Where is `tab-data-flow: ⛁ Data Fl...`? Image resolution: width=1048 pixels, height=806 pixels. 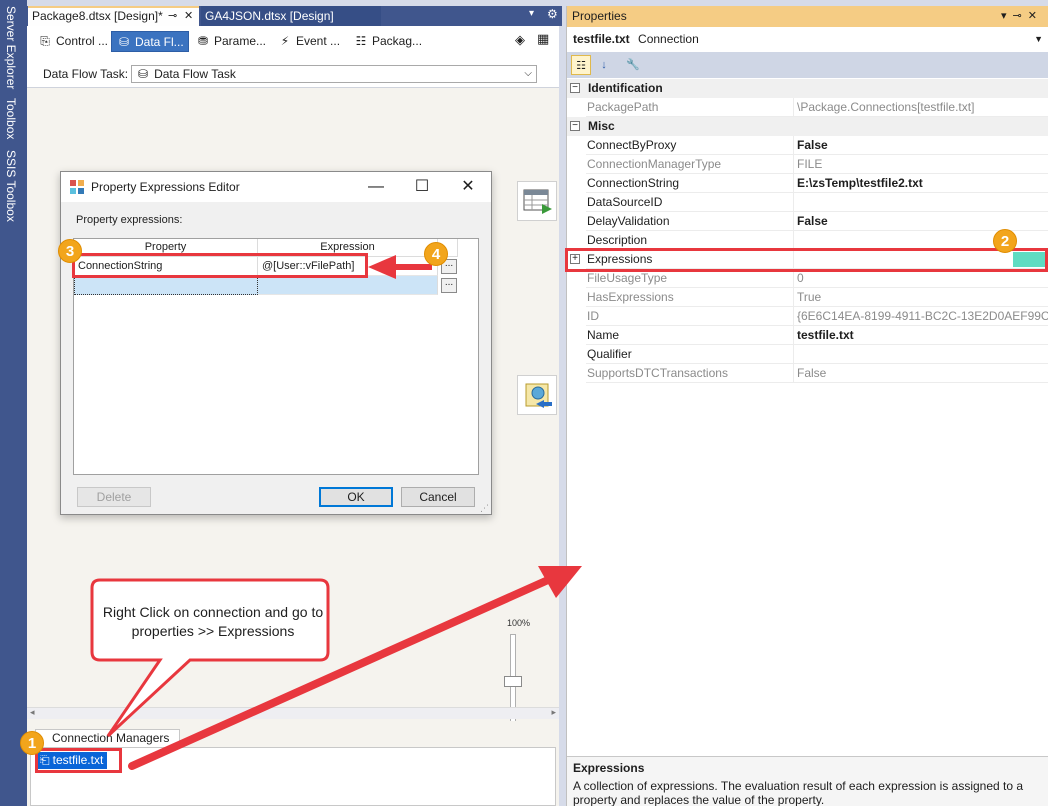
tab-data-flow: ⛁ Data Fl... is located at coordinates (150, 41).